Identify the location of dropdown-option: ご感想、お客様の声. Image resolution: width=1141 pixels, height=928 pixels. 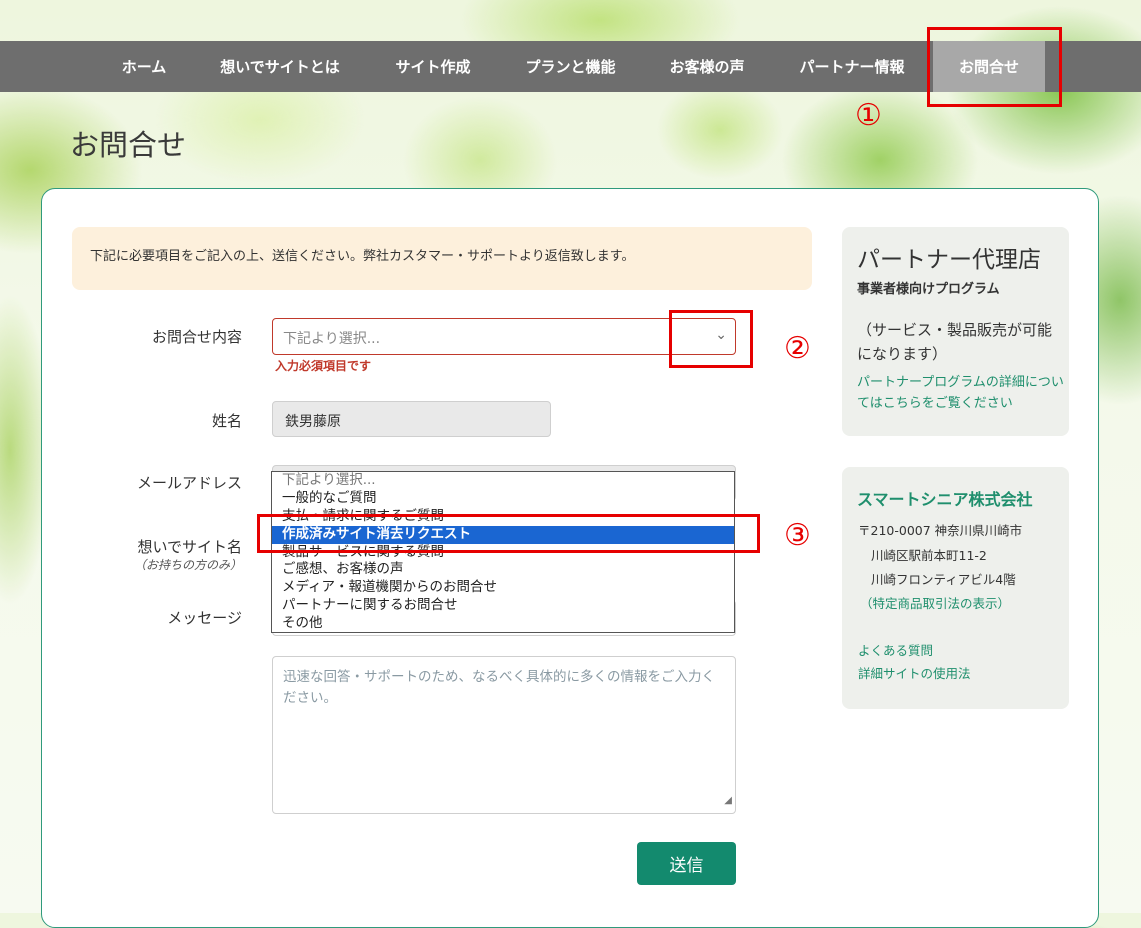
(503, 570).